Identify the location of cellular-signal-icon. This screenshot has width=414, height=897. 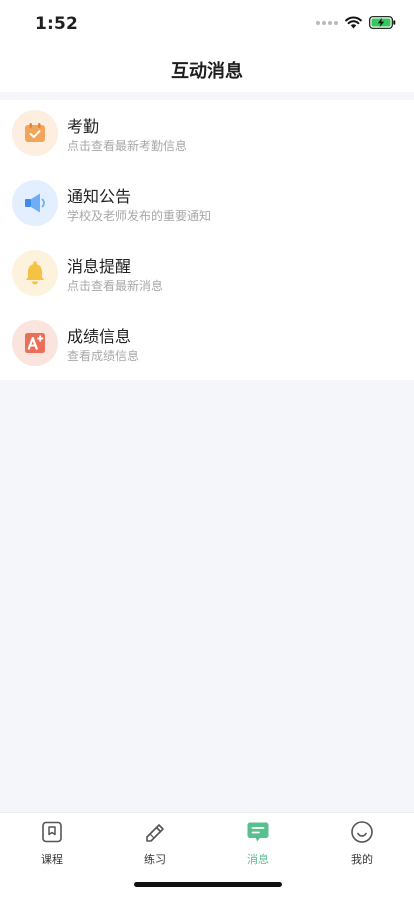
(327, 22).